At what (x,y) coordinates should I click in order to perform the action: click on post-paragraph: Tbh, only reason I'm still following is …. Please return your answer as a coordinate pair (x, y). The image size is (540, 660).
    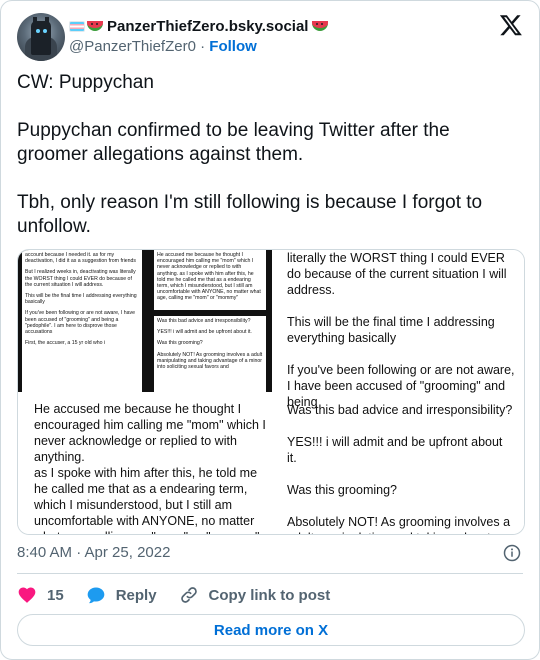
    Looking at the image, I should click on (250, 214).